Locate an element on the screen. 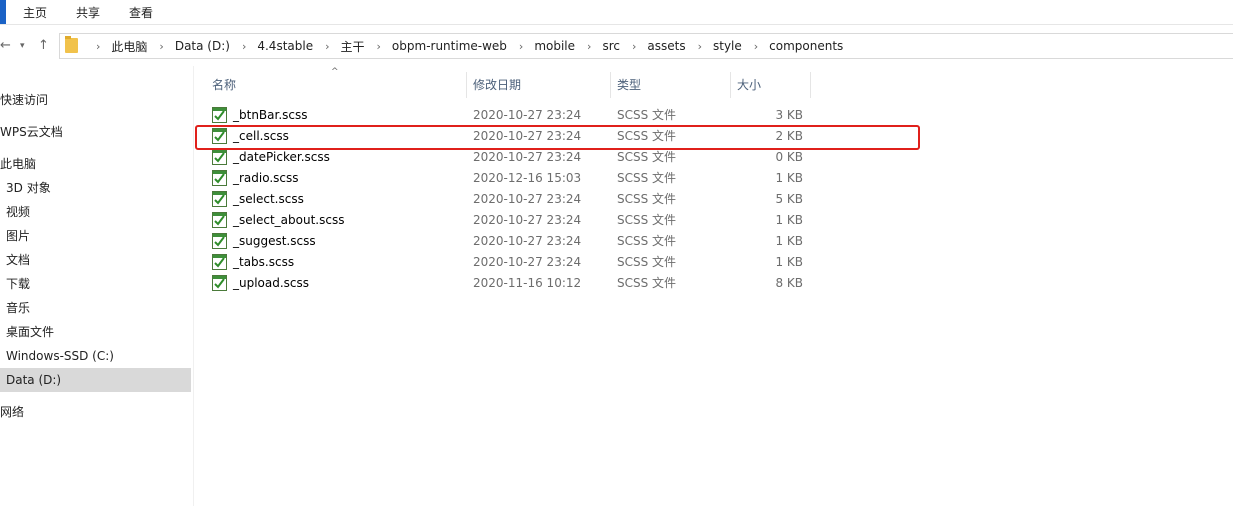 This screenshot has width=1233, height=506. file-name: _upload.scss is located at coordinates (271, 283).